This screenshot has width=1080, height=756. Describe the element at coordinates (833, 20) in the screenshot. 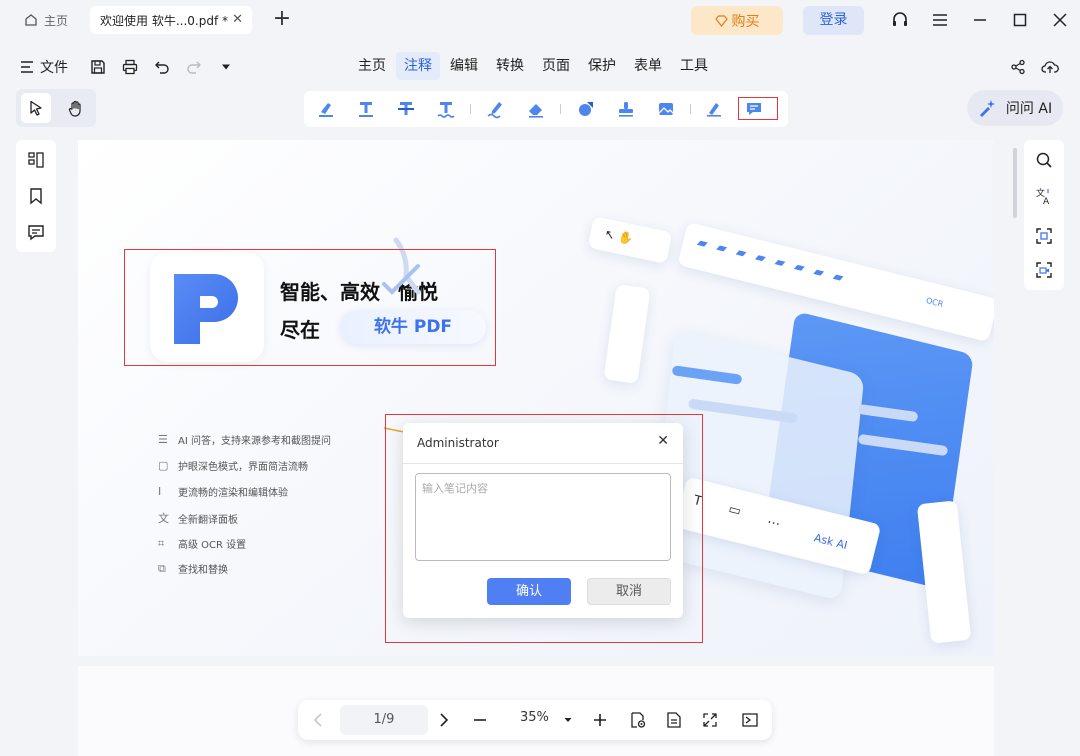

I see `login-button: 登录` at that location.